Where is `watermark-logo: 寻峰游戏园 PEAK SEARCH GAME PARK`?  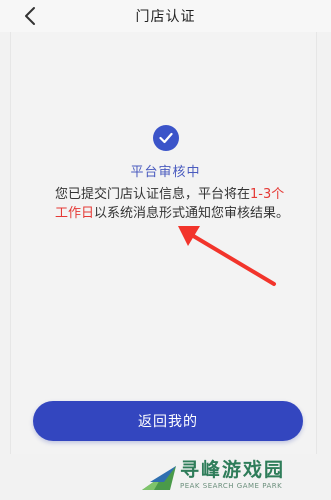
watermark-logo: 寻峰游戏园 PEAK SEARCH GAME PARK is located at coordinates (233, 475).